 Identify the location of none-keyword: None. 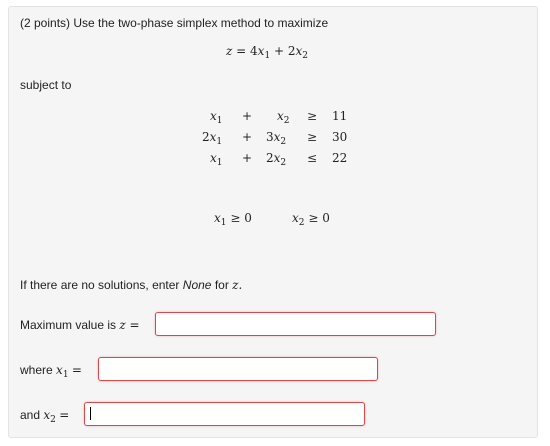
(197, 285).